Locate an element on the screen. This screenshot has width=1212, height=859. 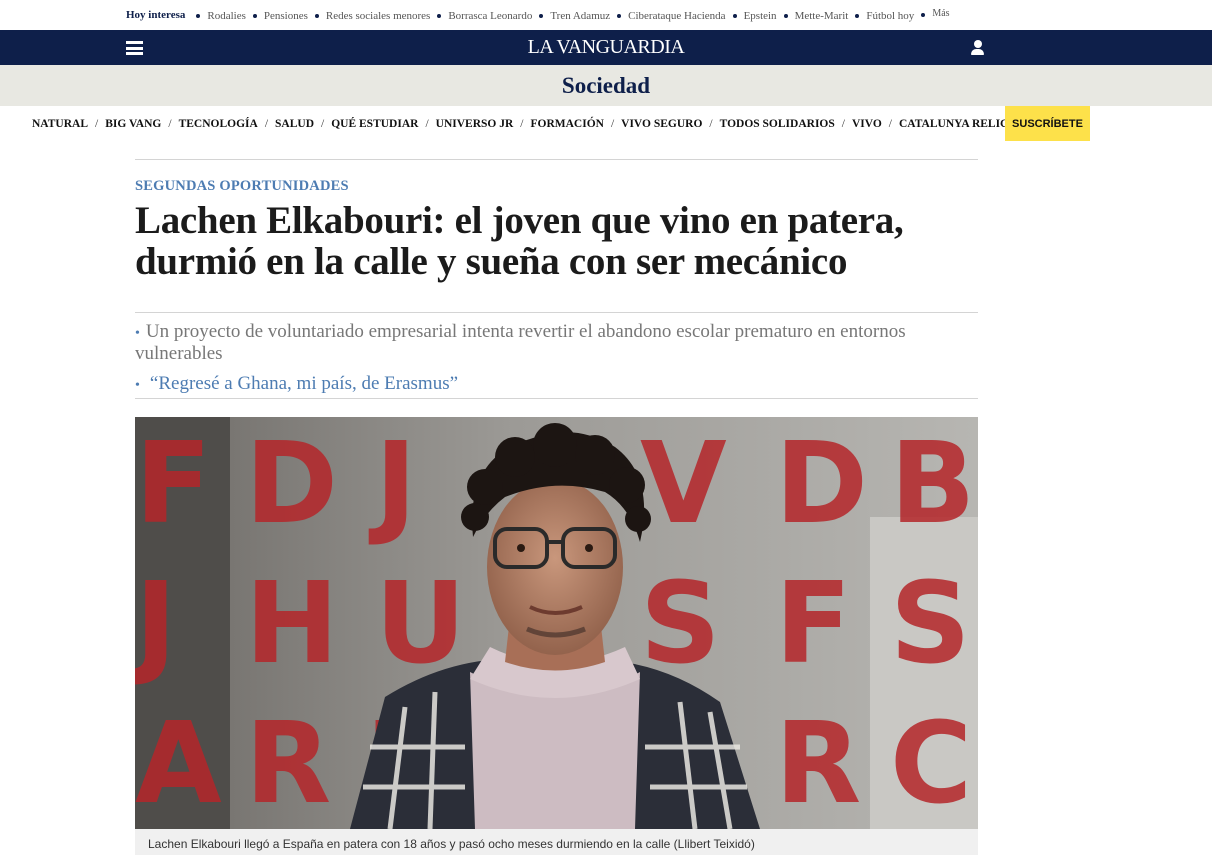
trending-more-link: Más is located at coordinates (940, 13).